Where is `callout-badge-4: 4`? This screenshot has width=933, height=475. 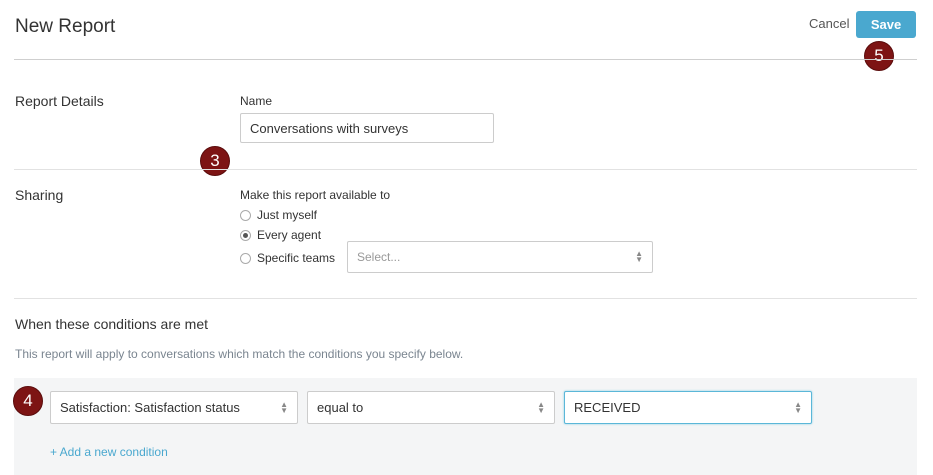 callout-badge-4: 4 is located at coordinates (28, 401).